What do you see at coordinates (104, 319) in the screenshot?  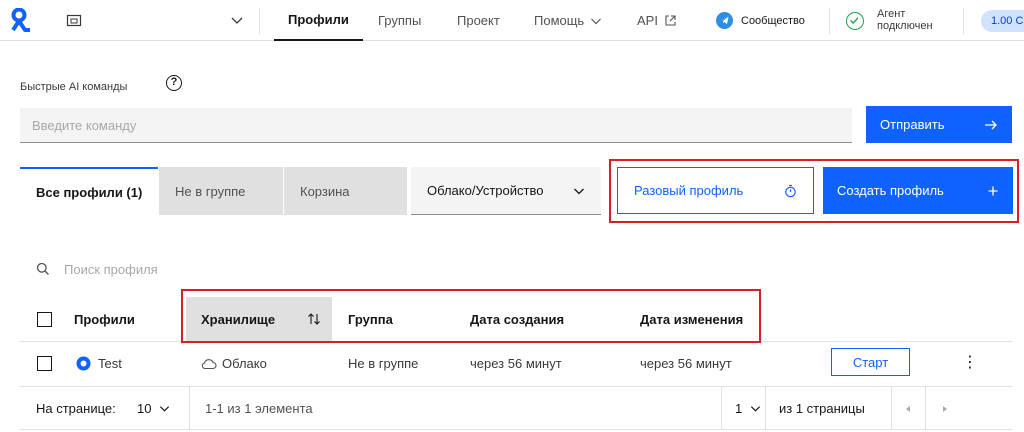 I see `column-profiles: Профили` at bounding box center [104, 319].